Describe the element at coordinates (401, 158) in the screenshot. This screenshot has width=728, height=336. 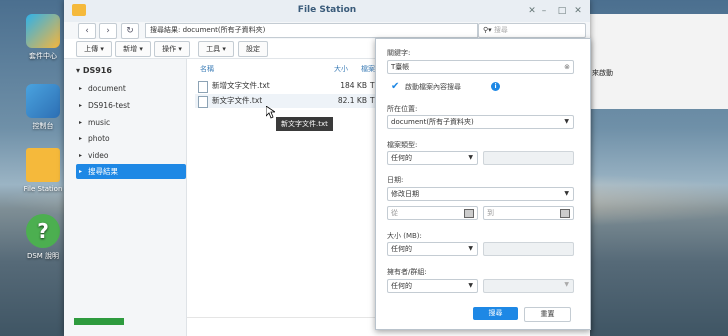
I see `filetype-value: 任何的` at that location.